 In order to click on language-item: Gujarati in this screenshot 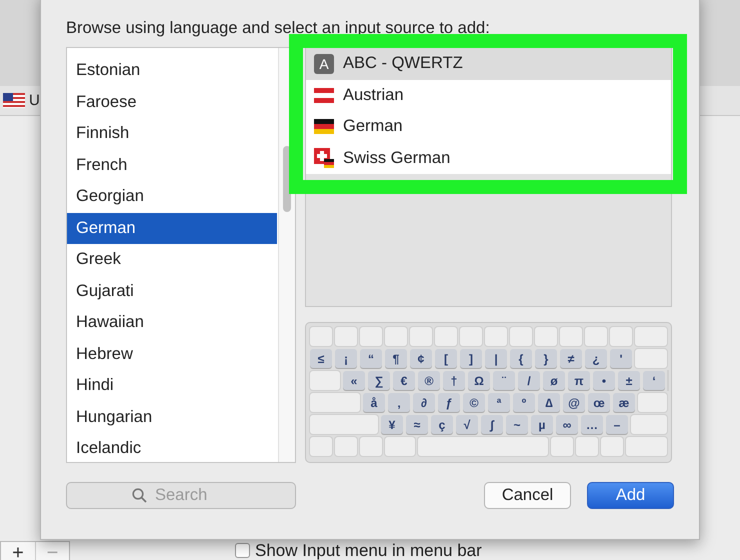, I will do `click(172, 291)`.